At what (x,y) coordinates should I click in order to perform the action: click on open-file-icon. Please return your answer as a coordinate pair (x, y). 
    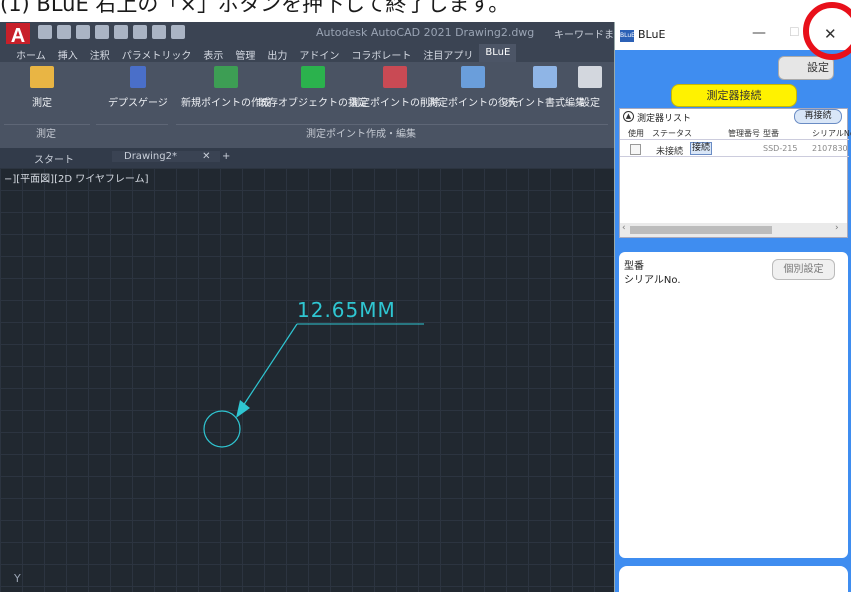
    Looking at the image, I should click on (64, 32).